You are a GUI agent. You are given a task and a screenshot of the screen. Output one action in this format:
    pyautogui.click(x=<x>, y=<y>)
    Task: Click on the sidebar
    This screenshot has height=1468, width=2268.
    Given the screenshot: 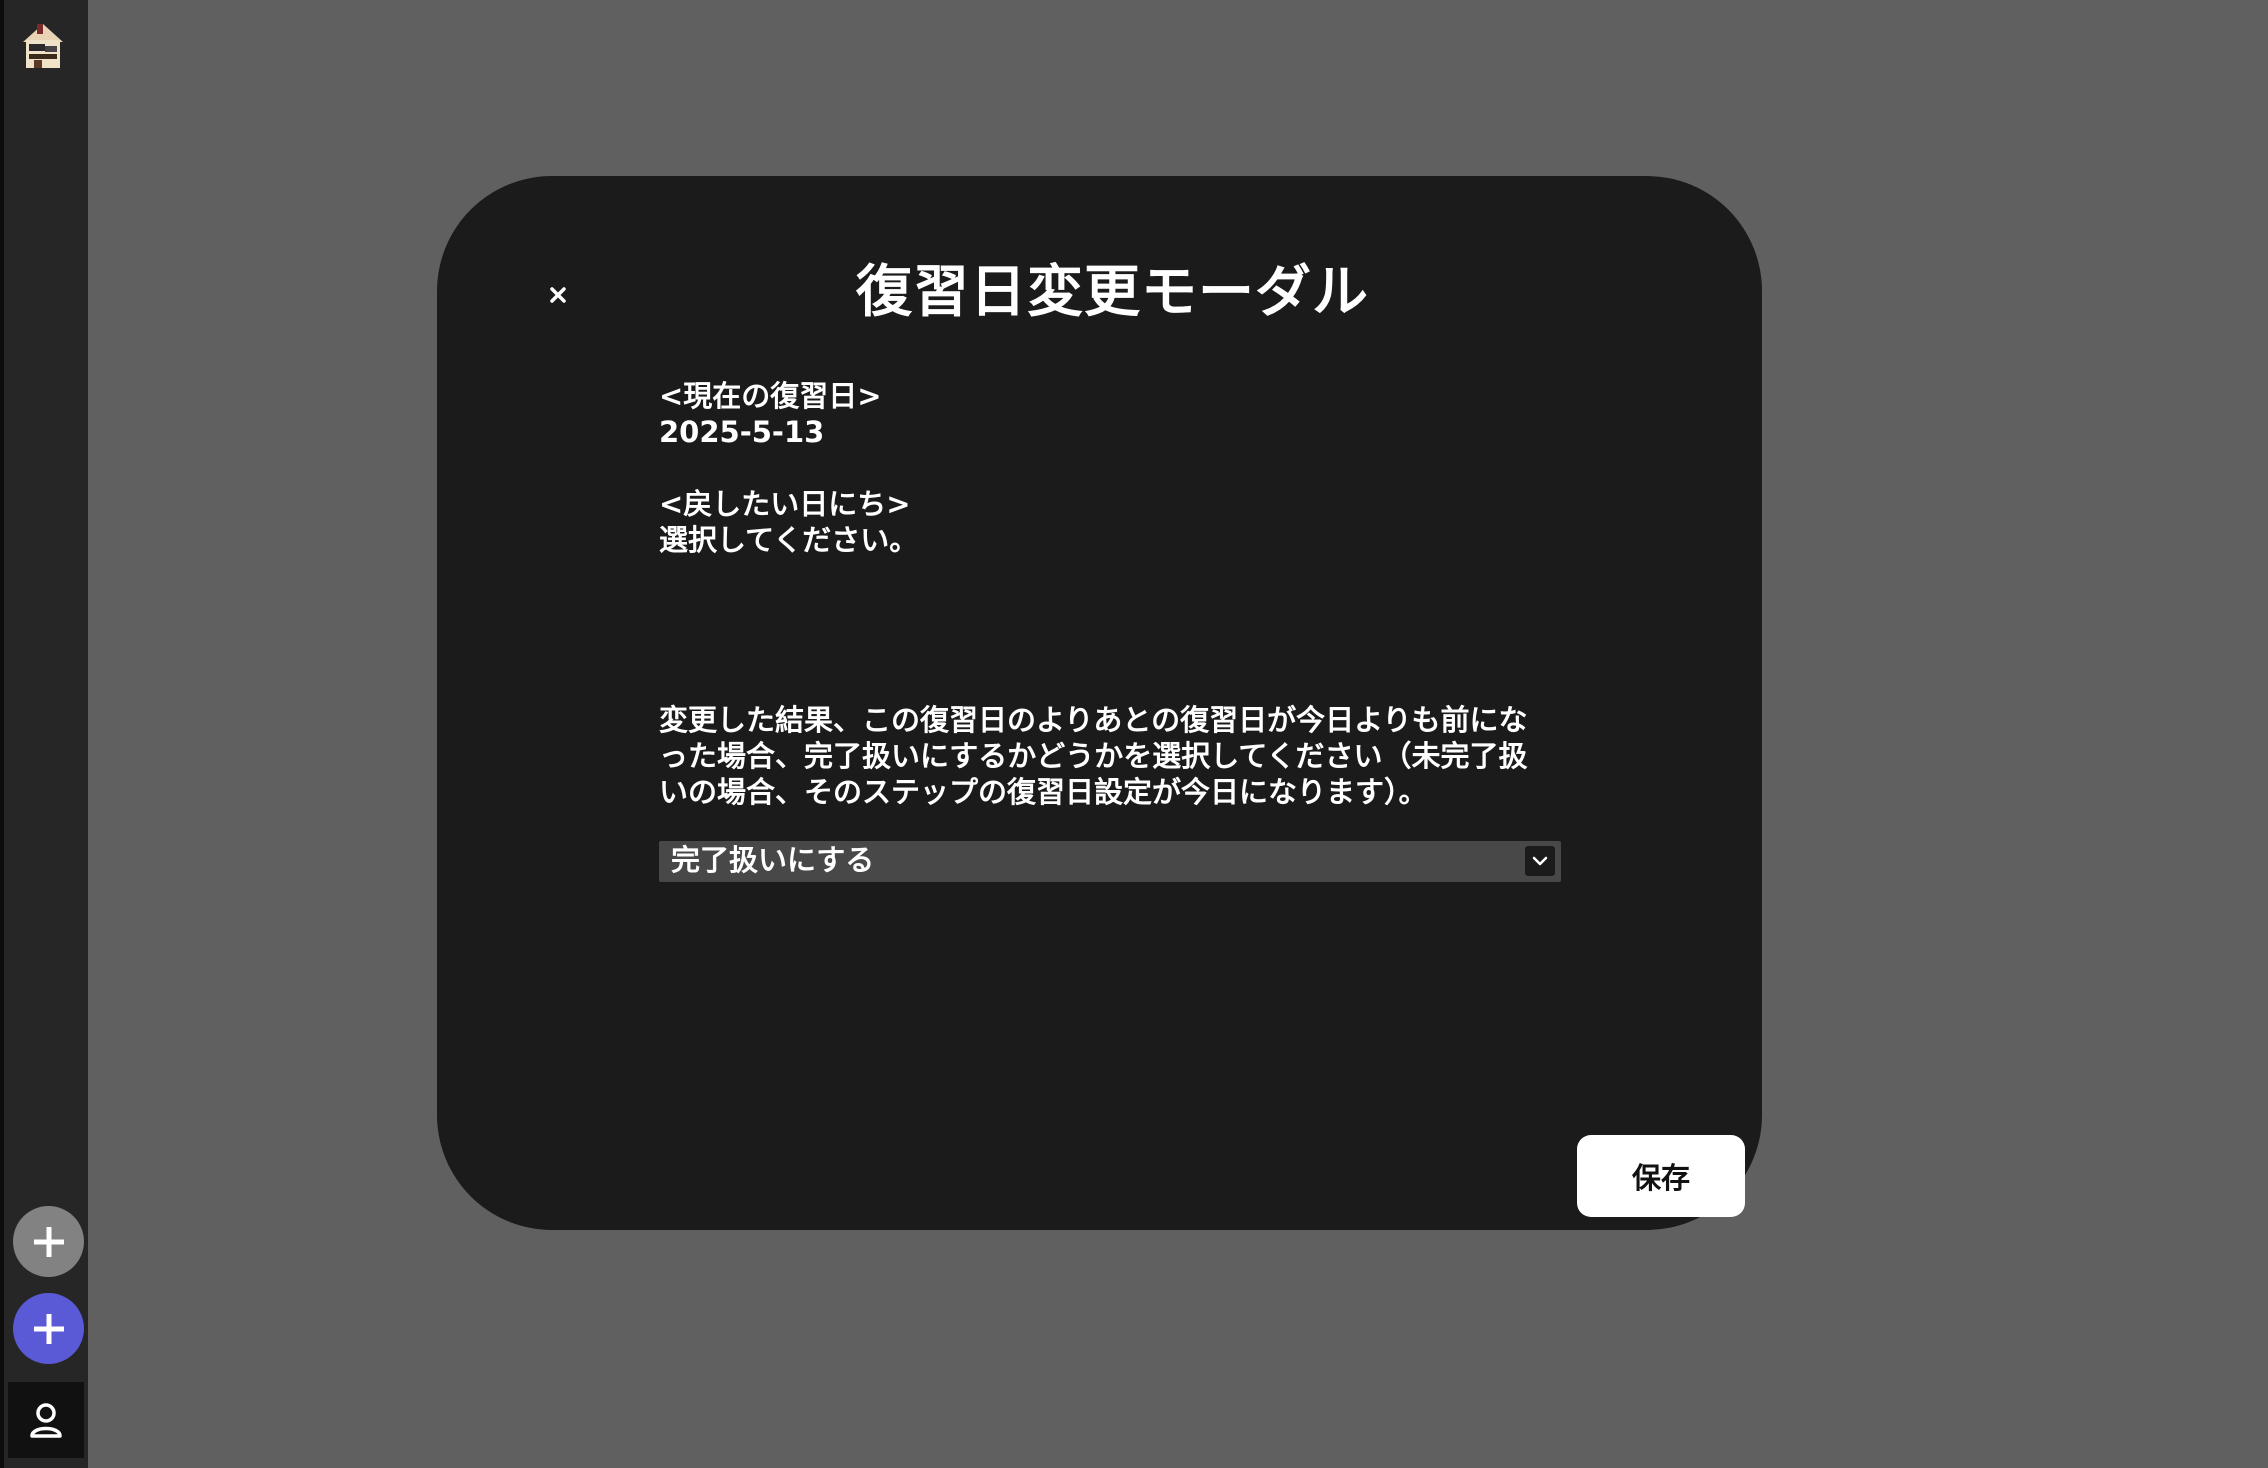 What is the action you would take?
    pyautogui.click(x=44, y=734)
    